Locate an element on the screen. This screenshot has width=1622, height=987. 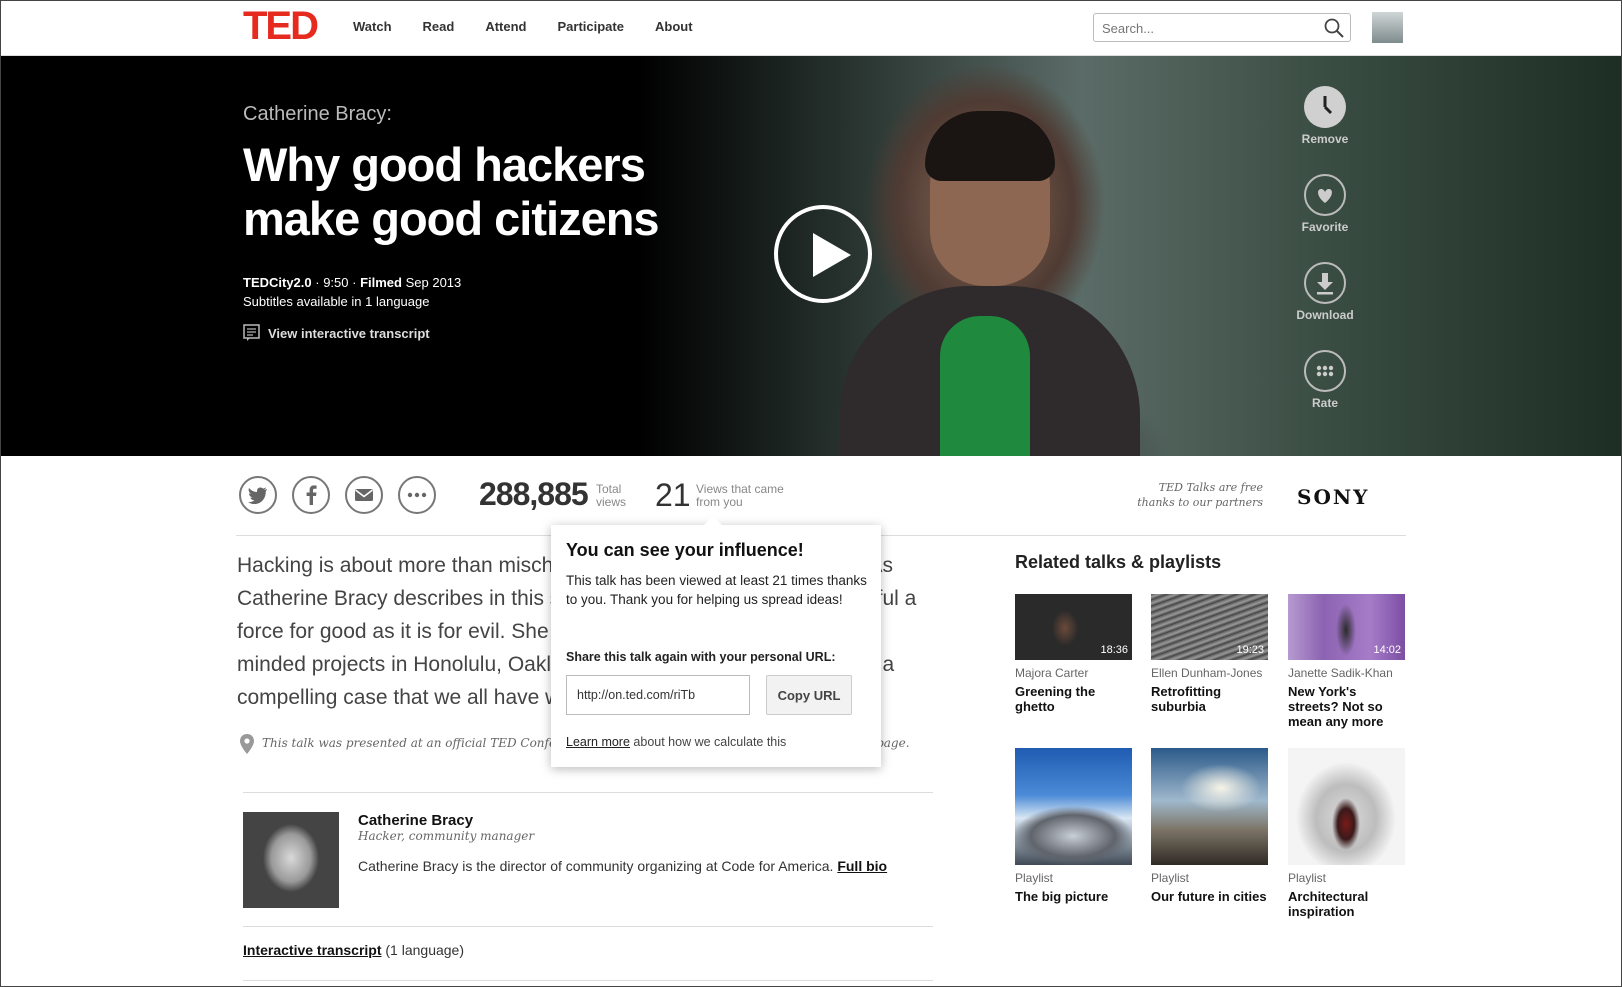
speaker-name: Catherine Bracy: is located at coordinates (317, 114).